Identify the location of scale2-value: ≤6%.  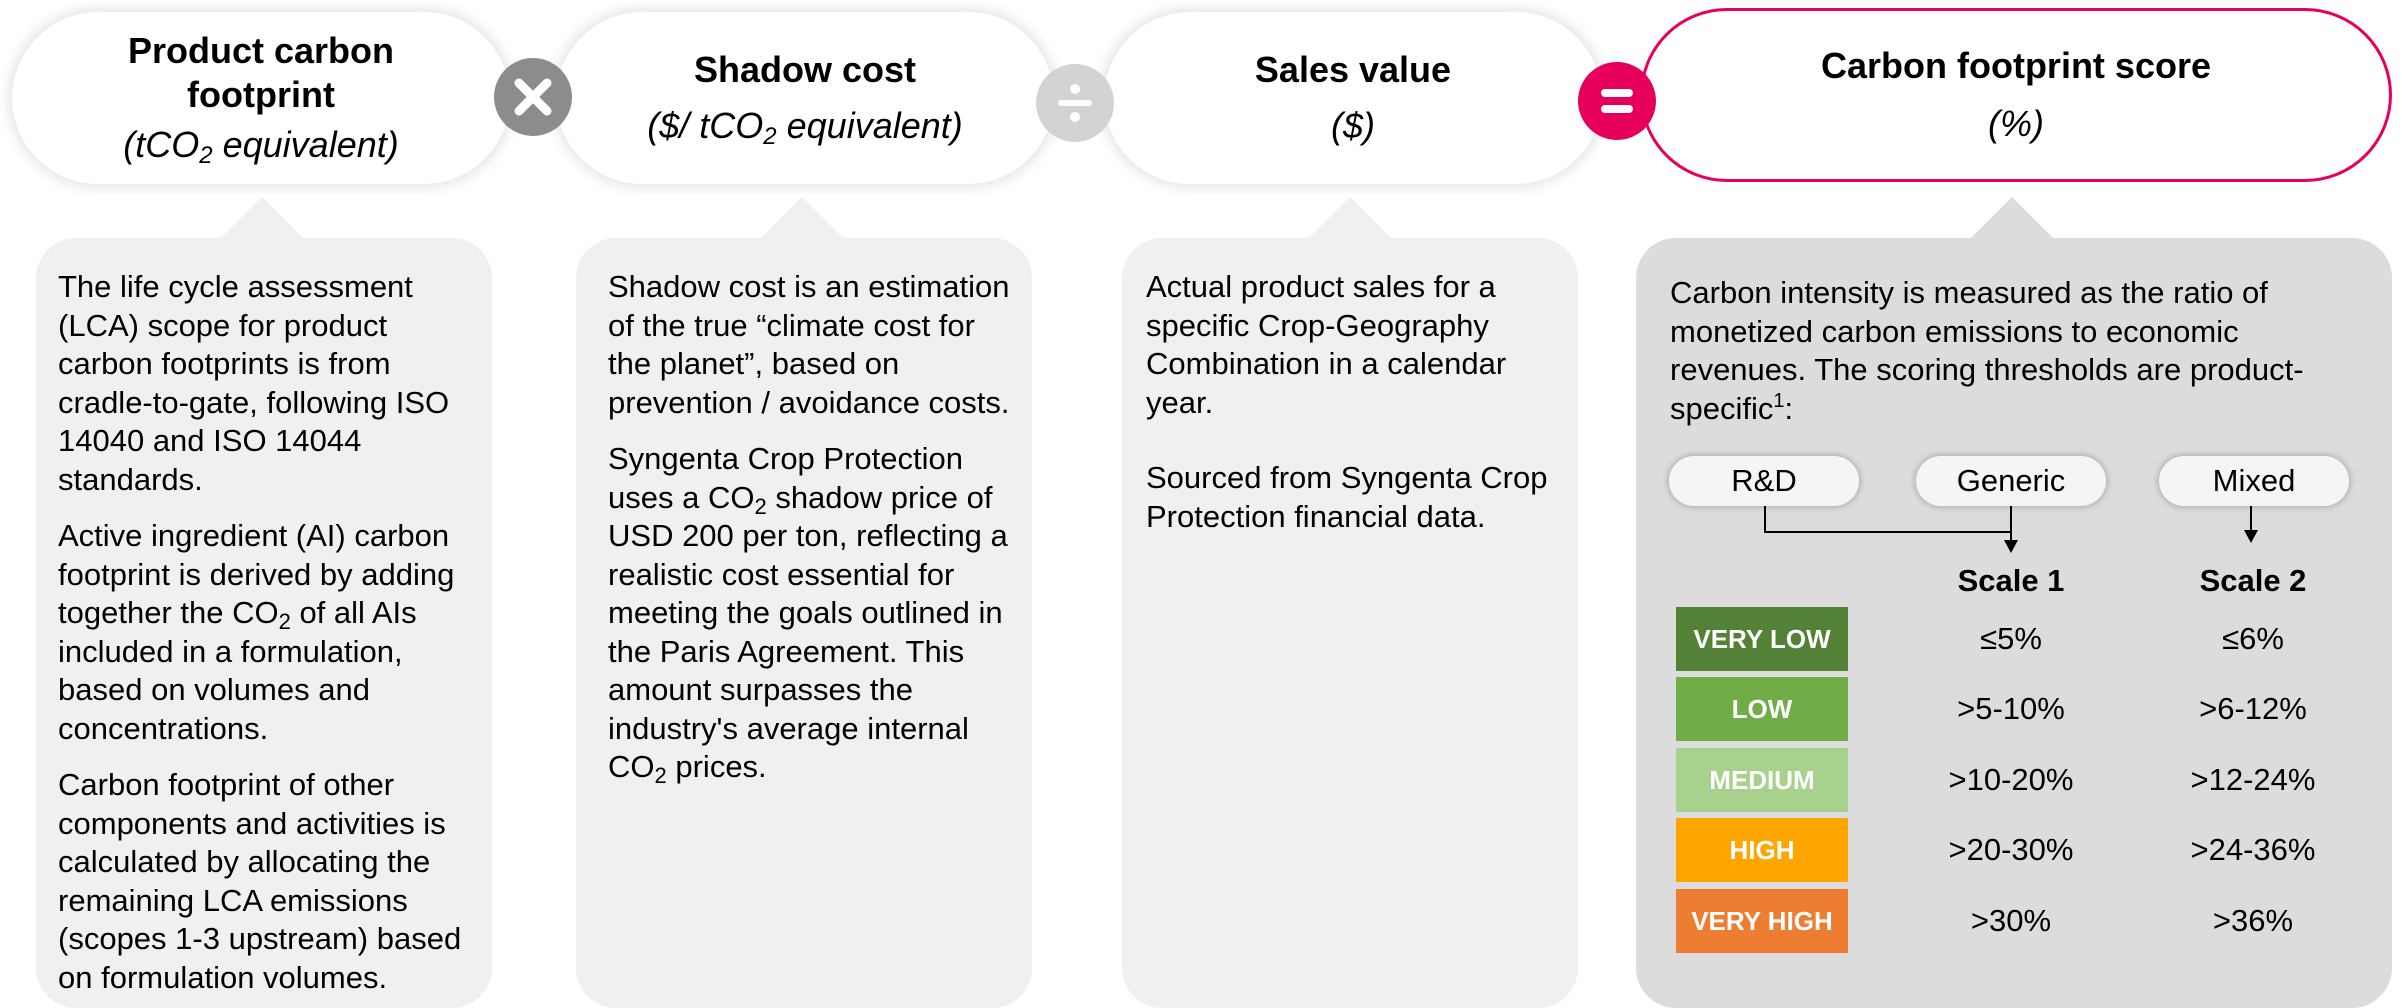
(2253, 638).